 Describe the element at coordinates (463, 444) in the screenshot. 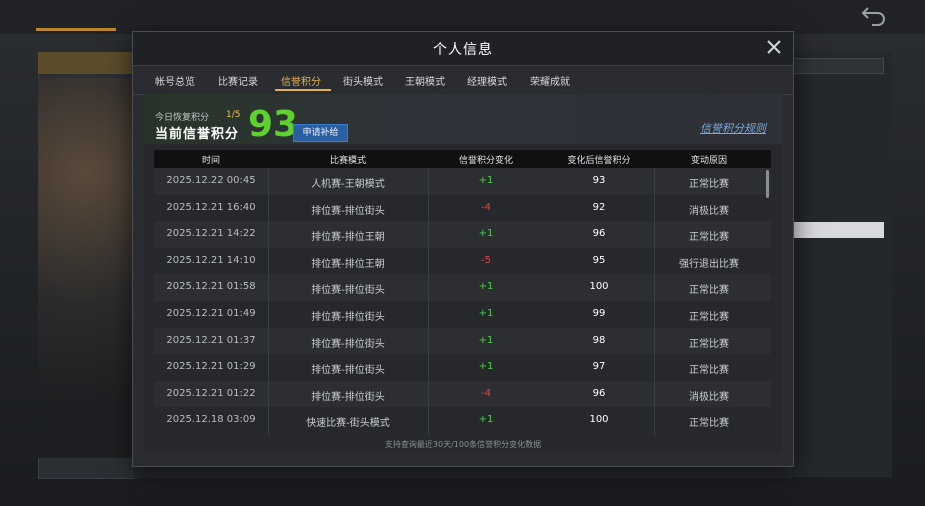

I see `footer-note: 支持查询最近30天/100条信誉积分变化数据` at that location.